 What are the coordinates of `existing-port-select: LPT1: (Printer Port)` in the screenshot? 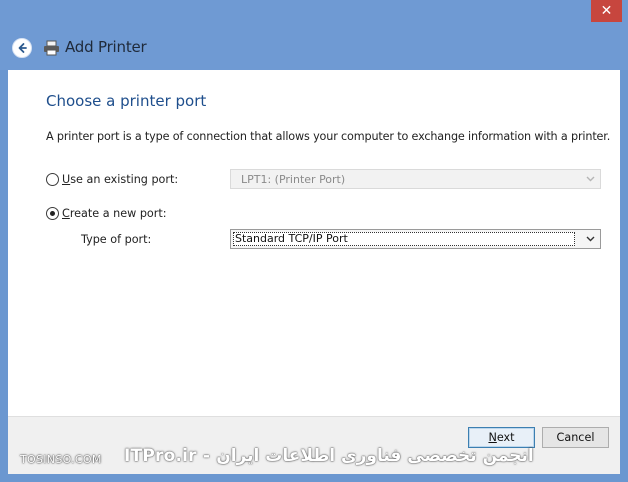 It's located at (415, 179).